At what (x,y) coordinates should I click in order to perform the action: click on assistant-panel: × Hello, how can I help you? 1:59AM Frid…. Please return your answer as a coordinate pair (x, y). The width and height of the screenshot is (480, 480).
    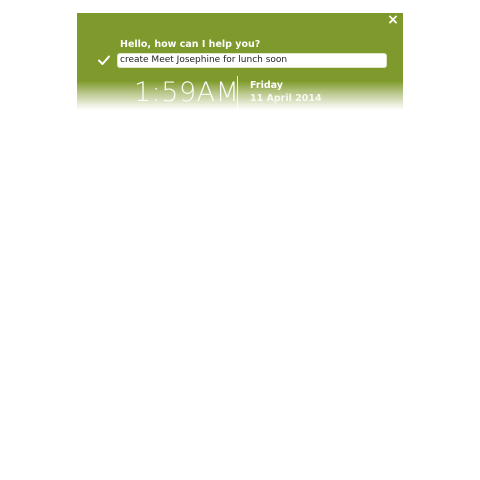
    Looking at the image, I should click on (240, 61).